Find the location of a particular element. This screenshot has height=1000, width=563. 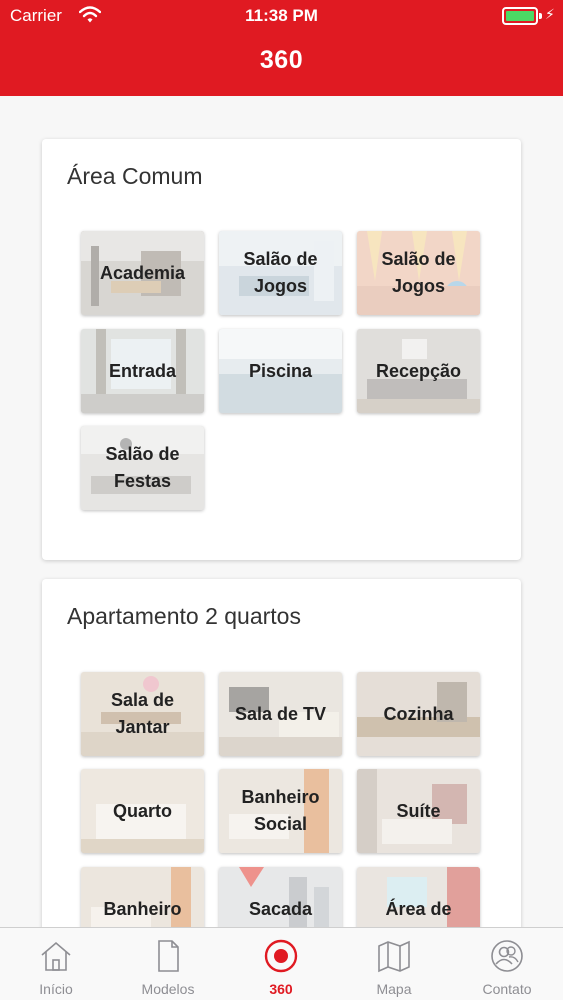

tab-contato: Contato is located at coordinates (507, 964).